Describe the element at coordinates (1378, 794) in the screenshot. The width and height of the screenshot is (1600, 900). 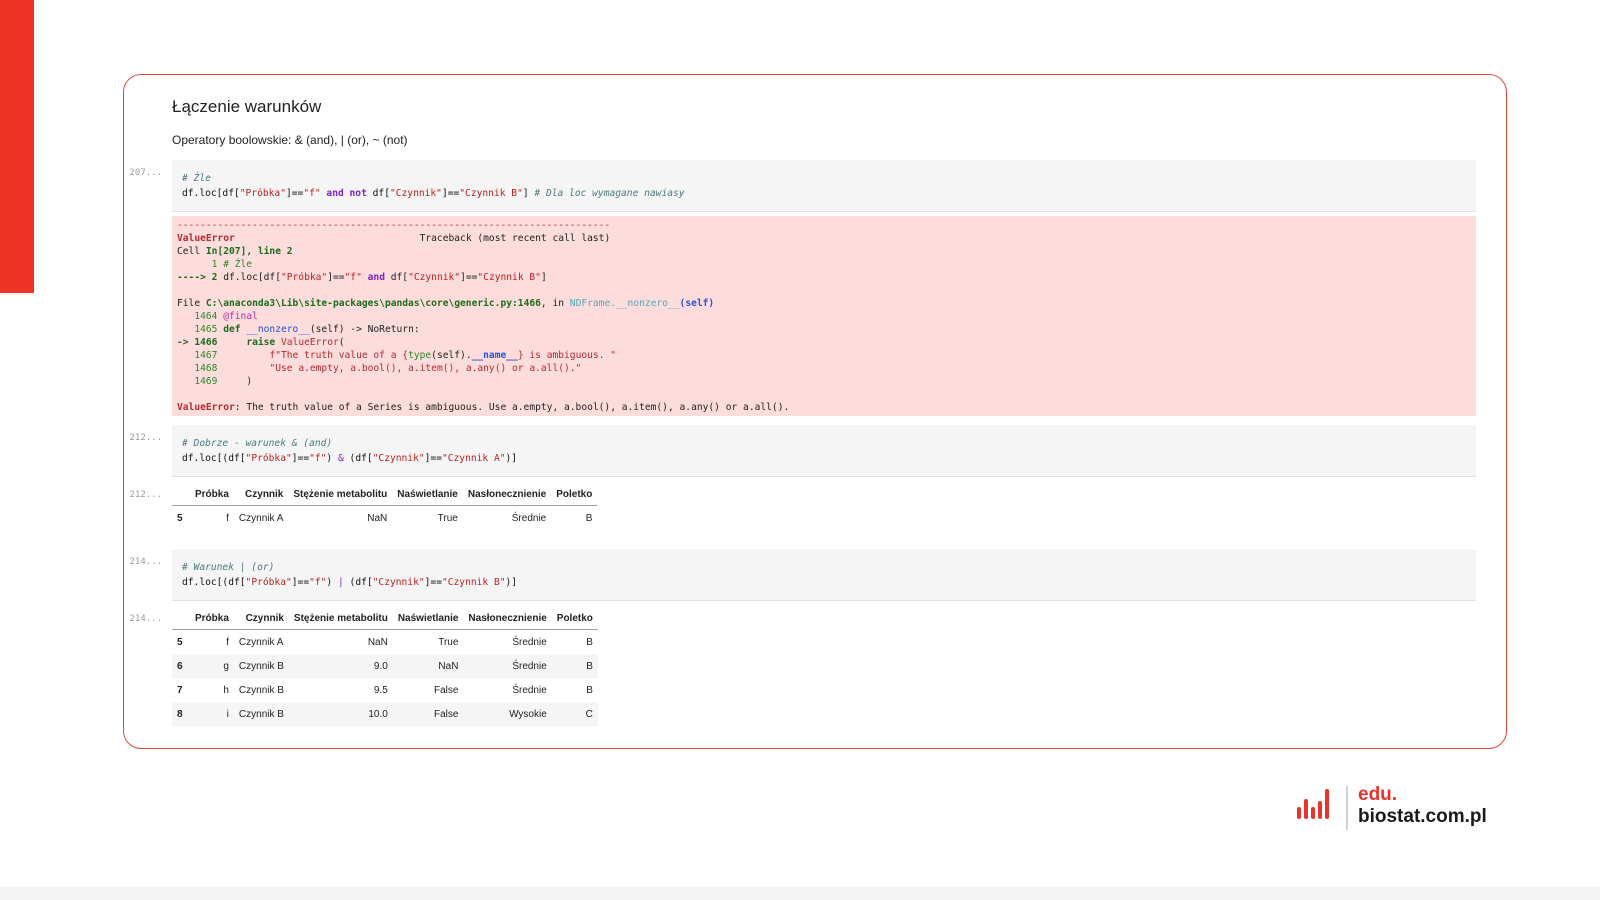
I see `logo-text-edu: edu.` at that location.